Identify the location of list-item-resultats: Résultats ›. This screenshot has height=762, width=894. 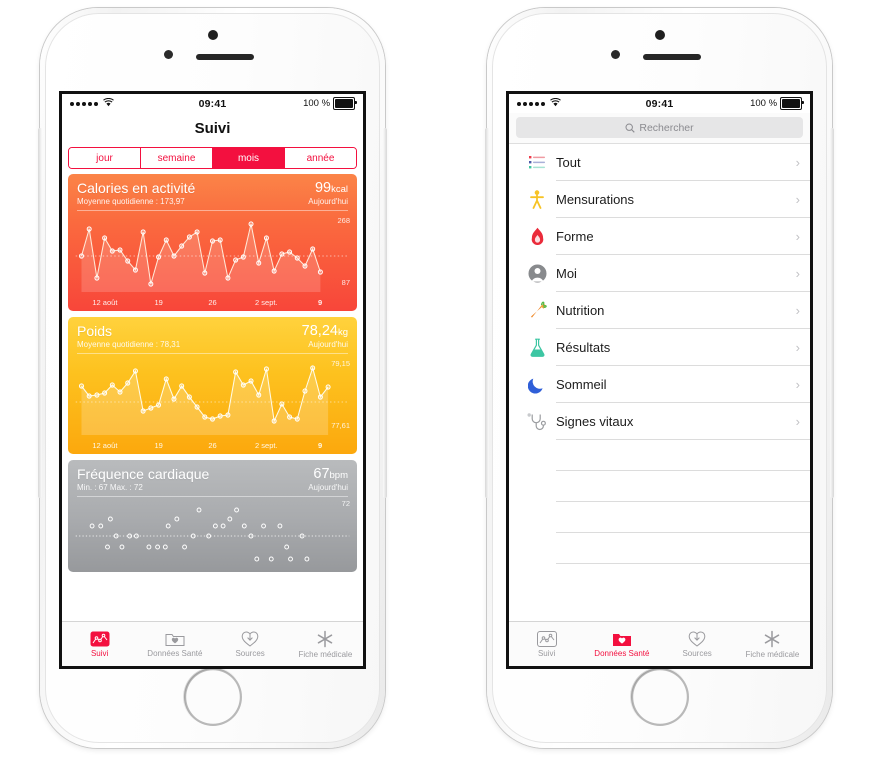
(659, 347).